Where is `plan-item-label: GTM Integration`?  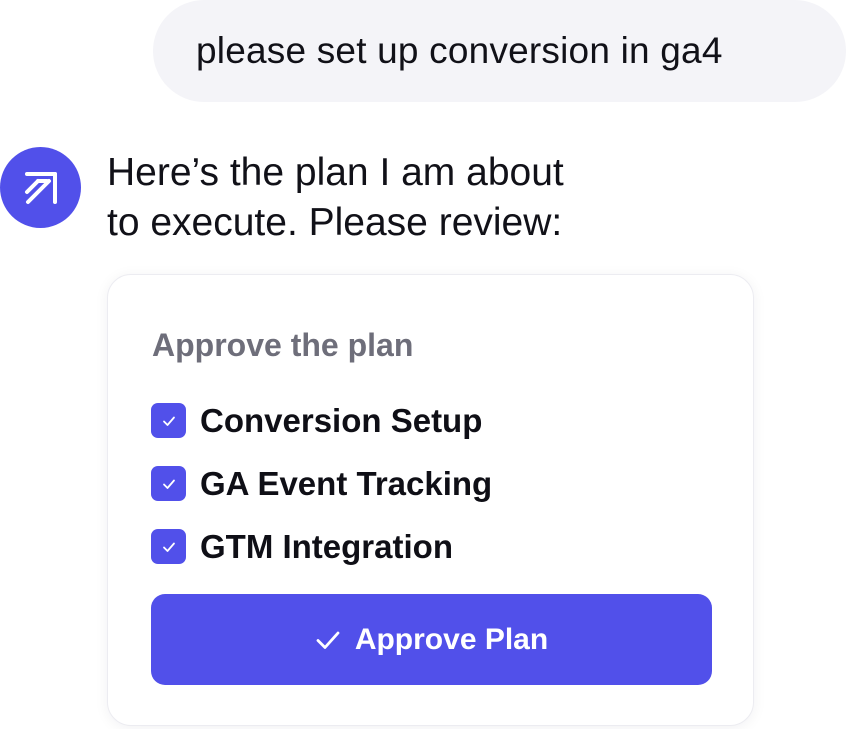
plan-item-label: GTM Integration is located at coordinates (326, 546).